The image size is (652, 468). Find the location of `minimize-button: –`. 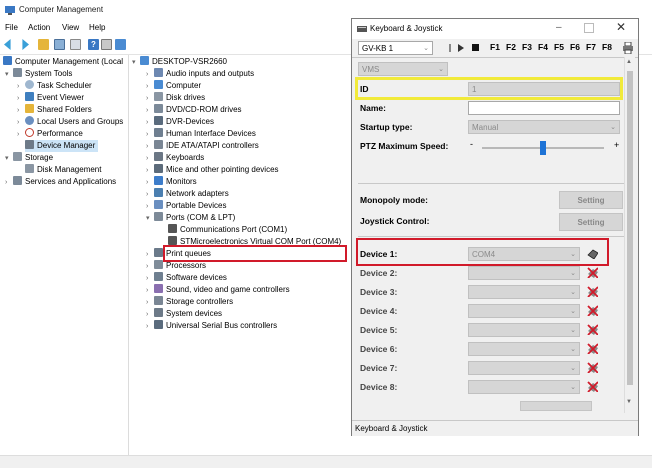

minimize-button: – is located at coordinates (559, 27).